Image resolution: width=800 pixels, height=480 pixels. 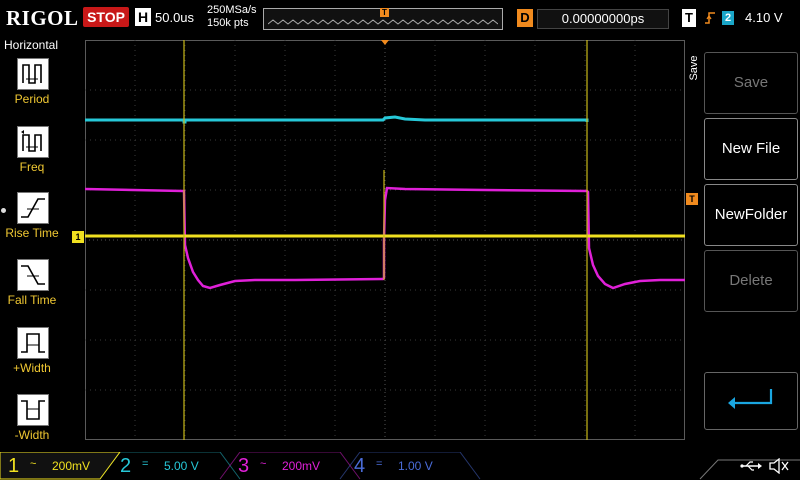 What do you see at coordinates (33, 208) in the screenshot?
I see `rise-time-icon` at bounding box center [33, 208].